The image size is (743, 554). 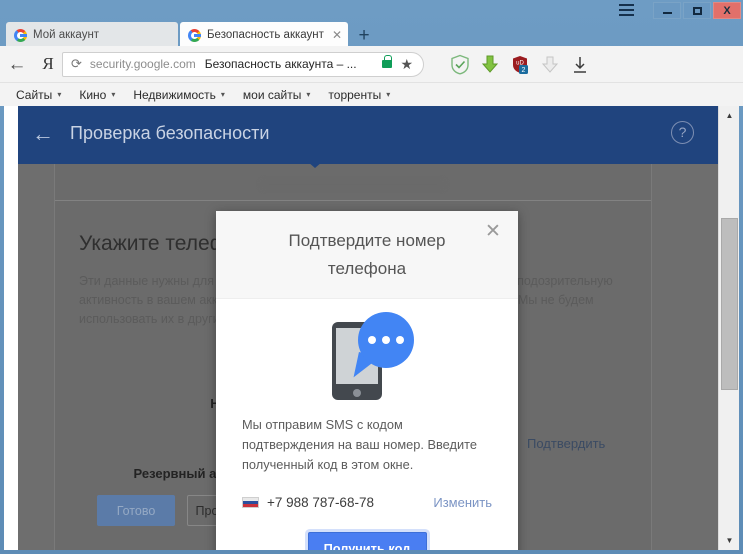 What do you see at coordinates (460, 64) in the screenshot?
I see `shield-icon` at bounding box center [460, 64].